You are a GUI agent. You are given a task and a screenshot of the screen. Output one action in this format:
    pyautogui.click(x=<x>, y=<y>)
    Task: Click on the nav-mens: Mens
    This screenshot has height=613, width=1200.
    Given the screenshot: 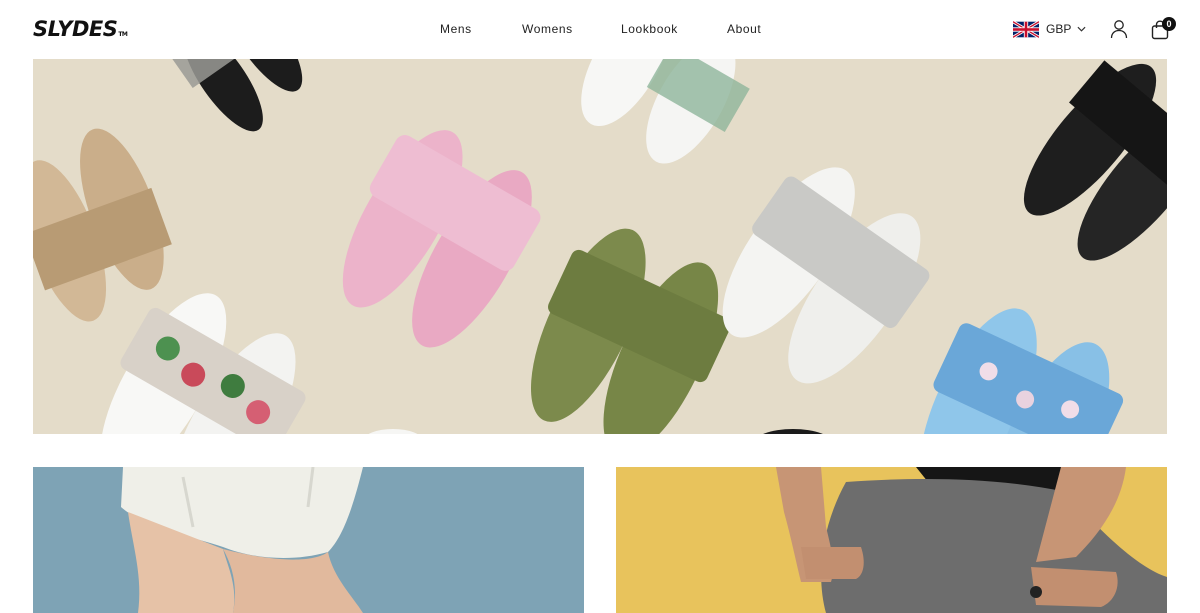 What is the action you would take?
    pyautogui.click(x=456, y=29)
    